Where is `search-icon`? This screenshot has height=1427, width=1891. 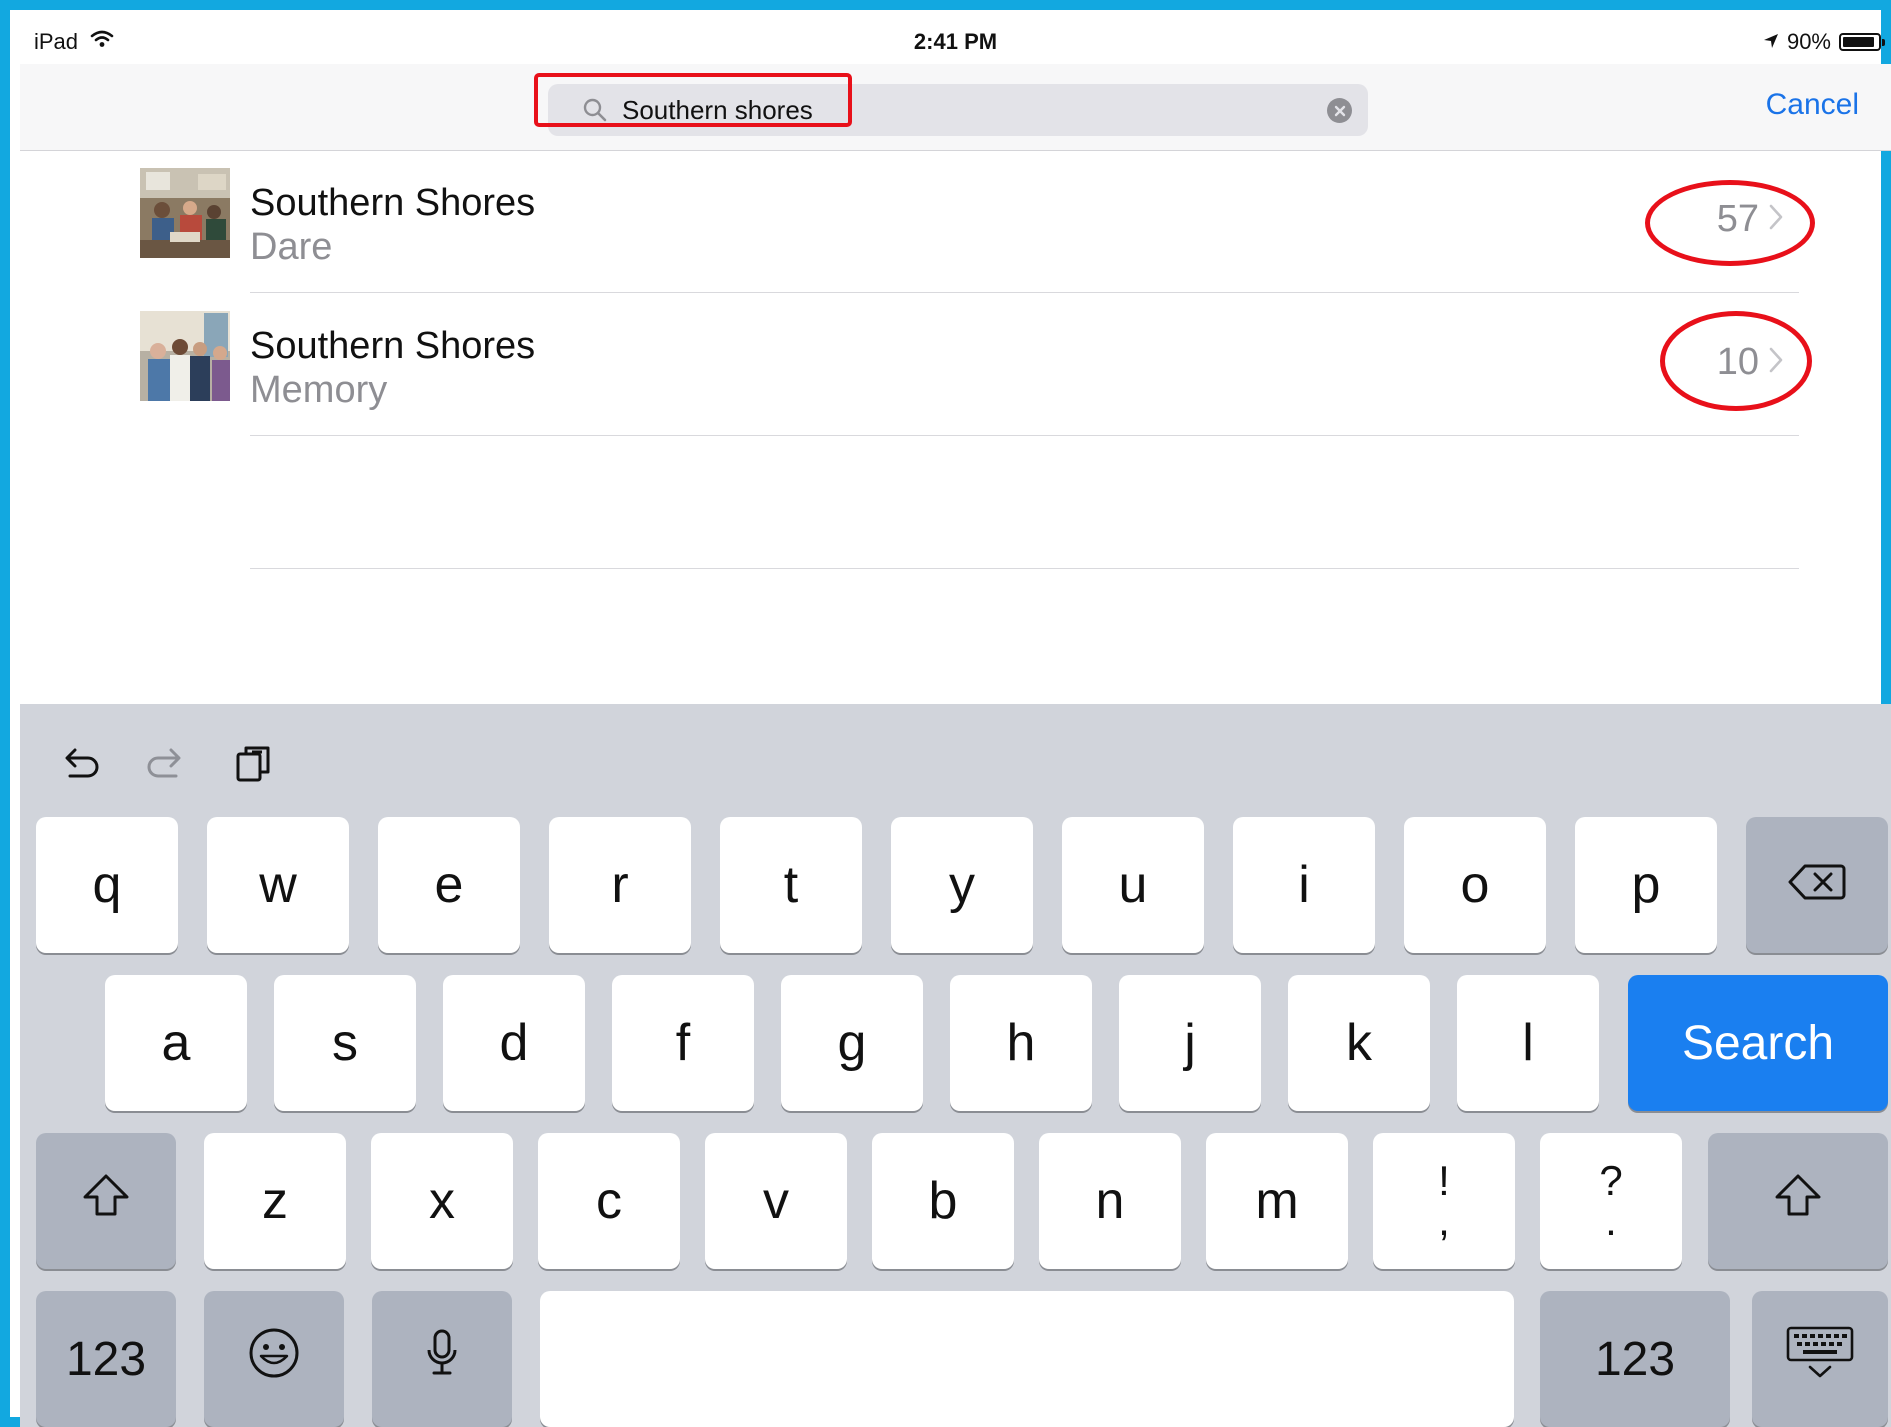 search-icon is located at coordinates (595, 112).